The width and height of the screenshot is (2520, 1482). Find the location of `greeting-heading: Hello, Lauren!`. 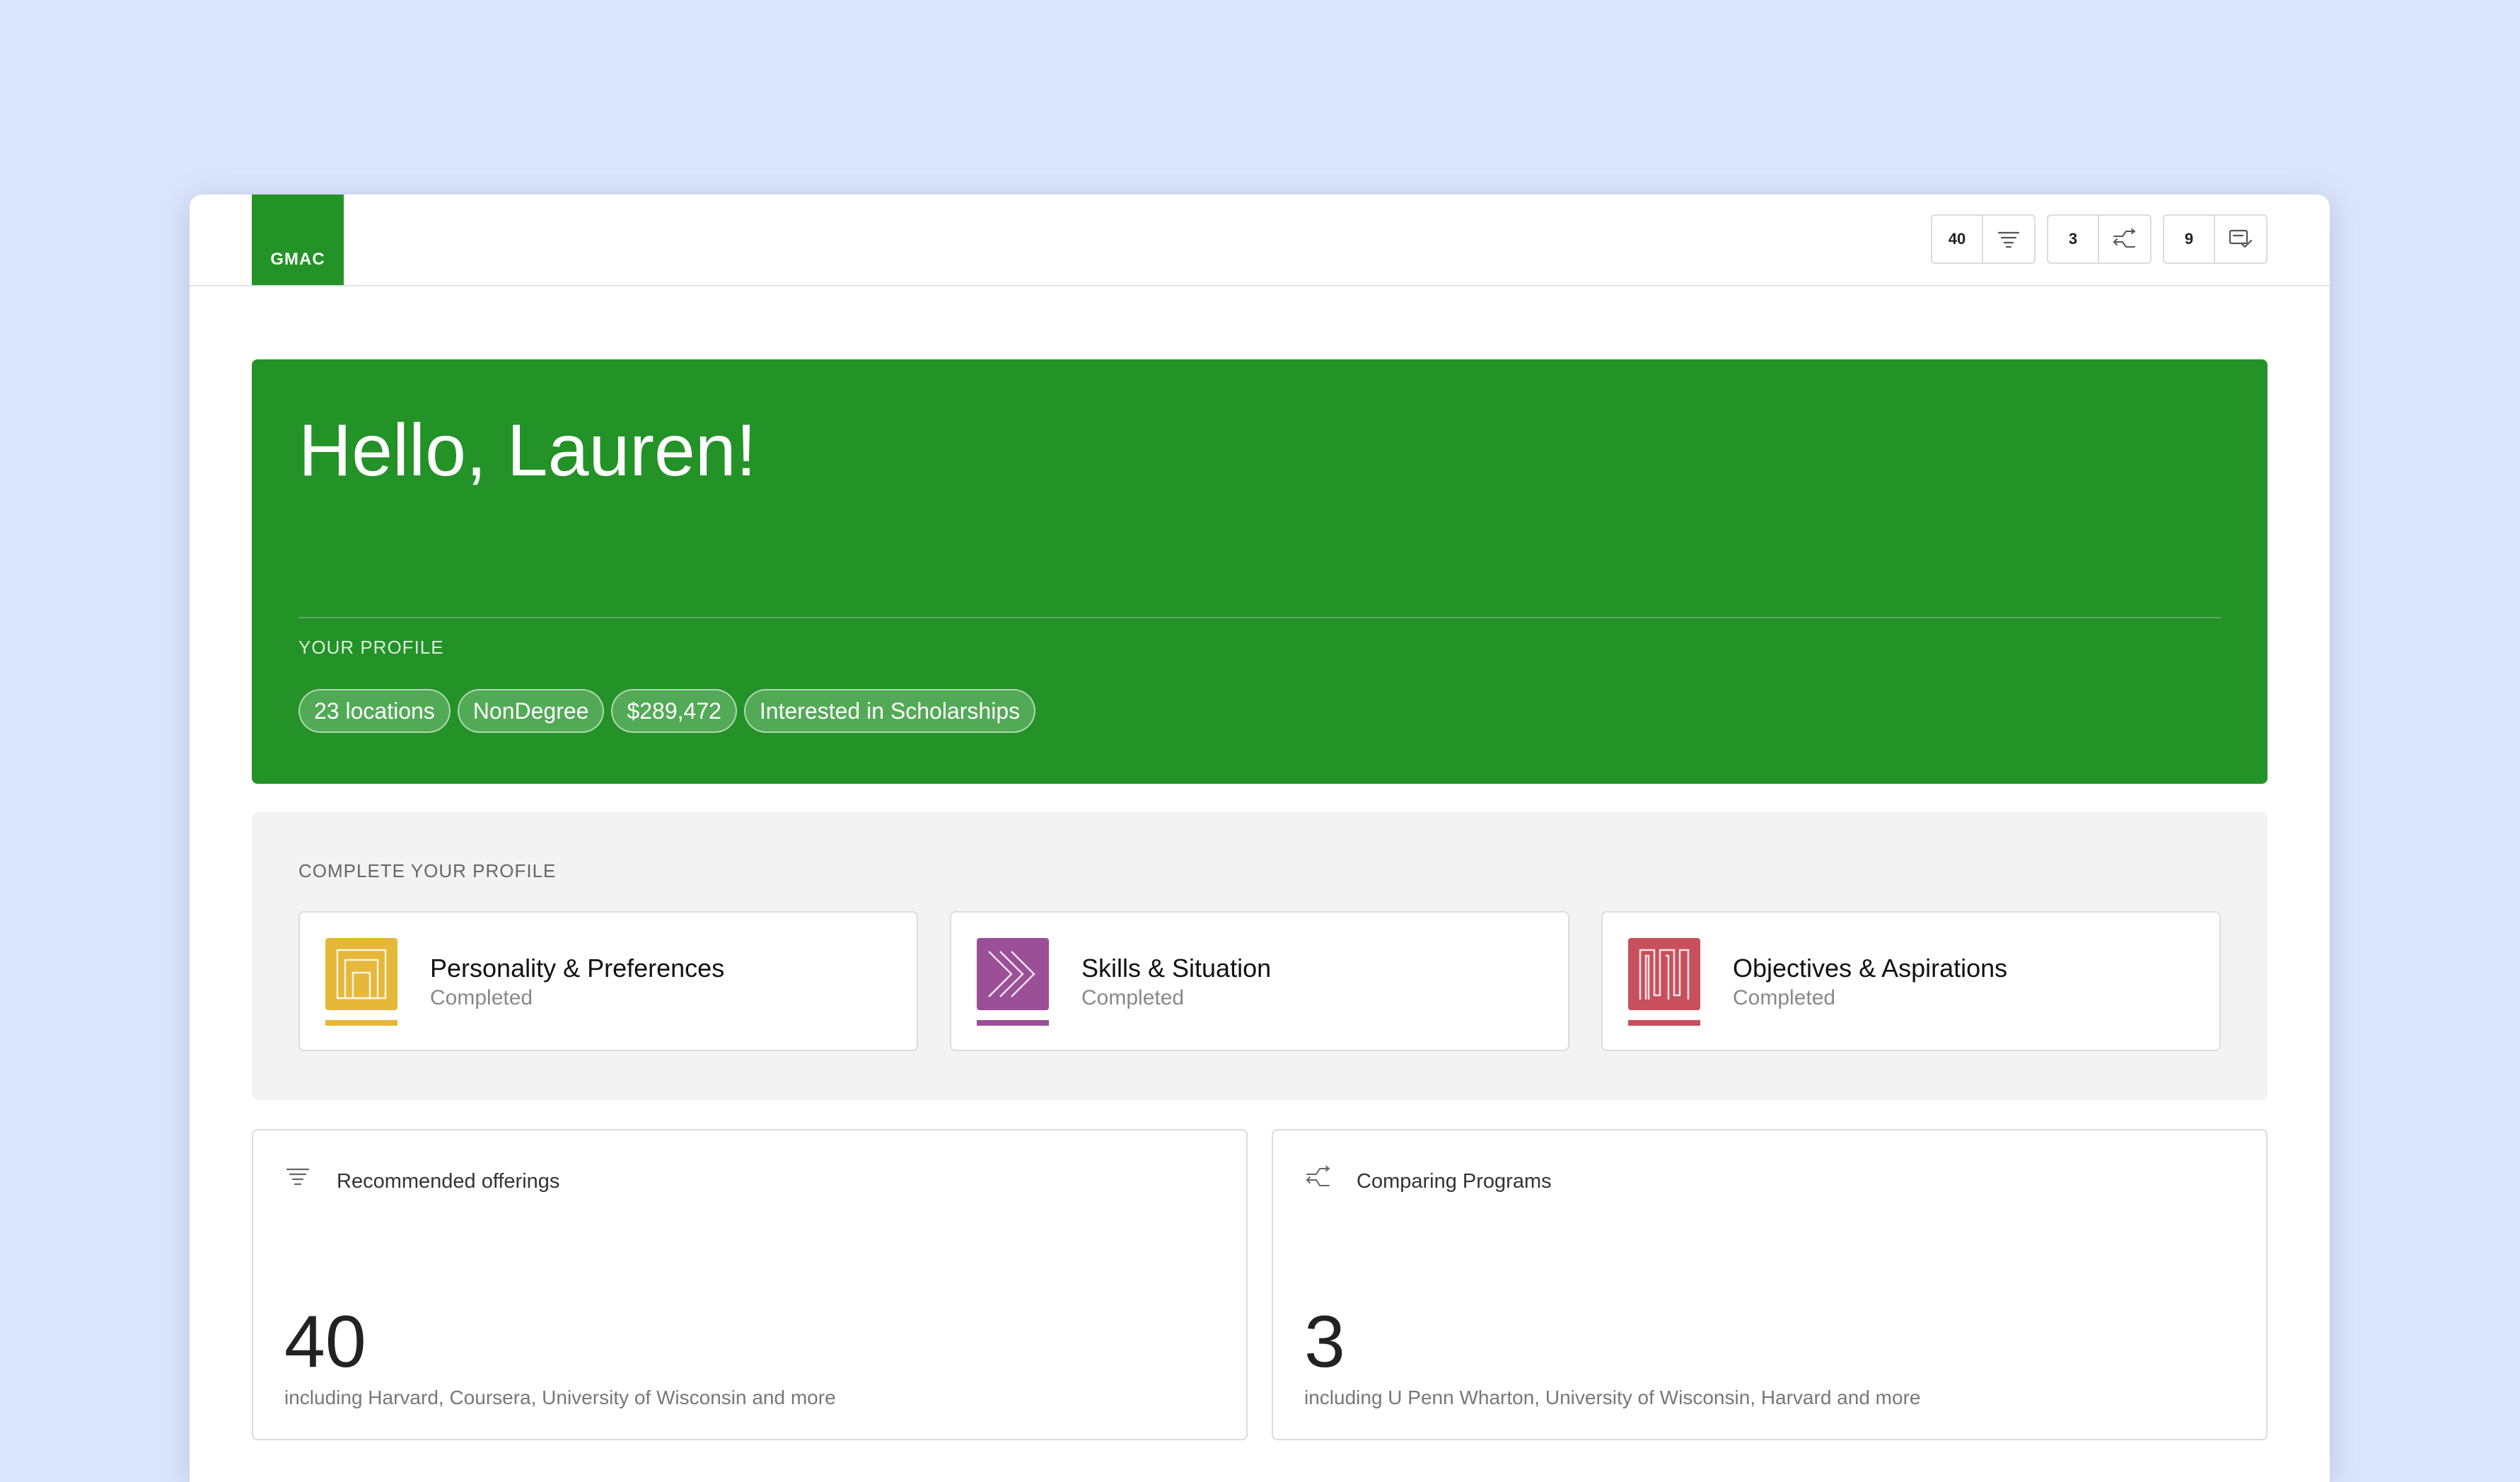

greeting-heading: Hello, Lauren! is located at coordinates (527, 451).